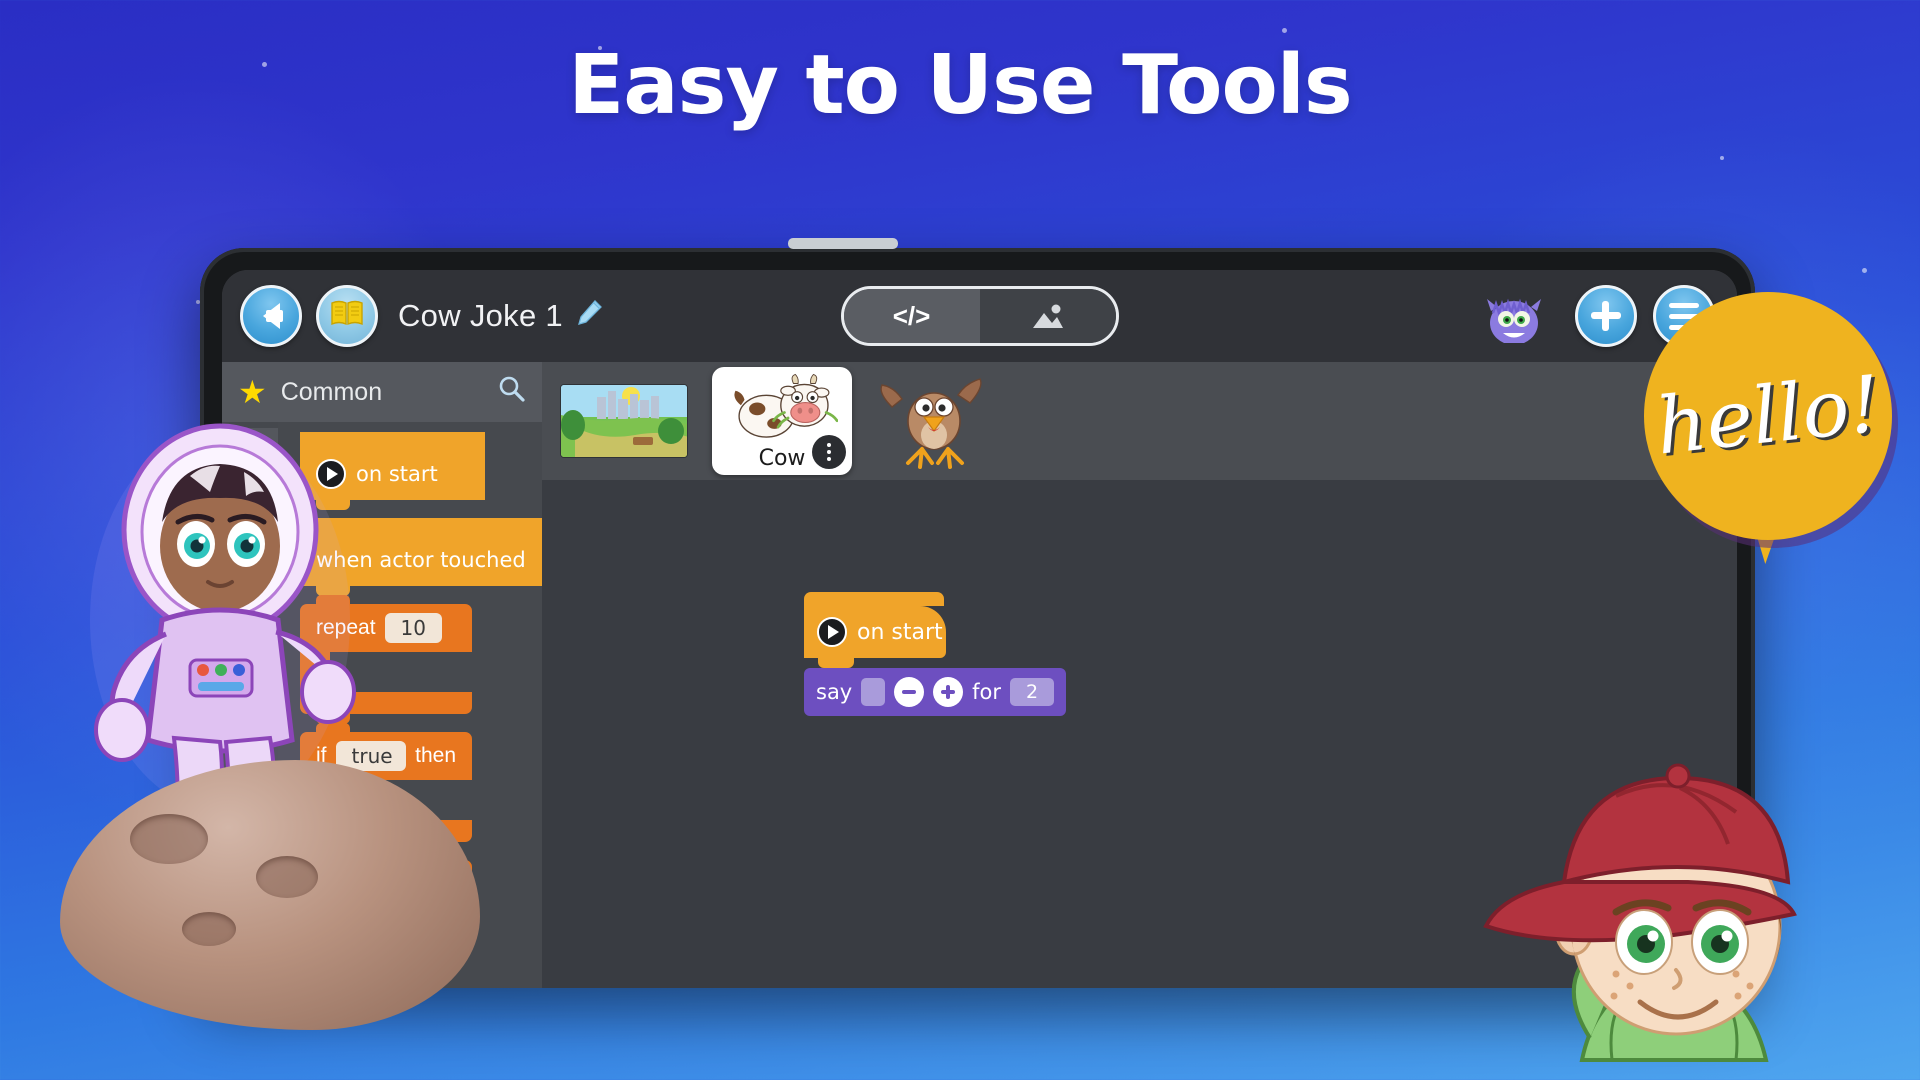 The image size is (1920, 1080). Describe the element at coordinates (836, 663) in the screenshot. I see `script-hat-notch` at that location.